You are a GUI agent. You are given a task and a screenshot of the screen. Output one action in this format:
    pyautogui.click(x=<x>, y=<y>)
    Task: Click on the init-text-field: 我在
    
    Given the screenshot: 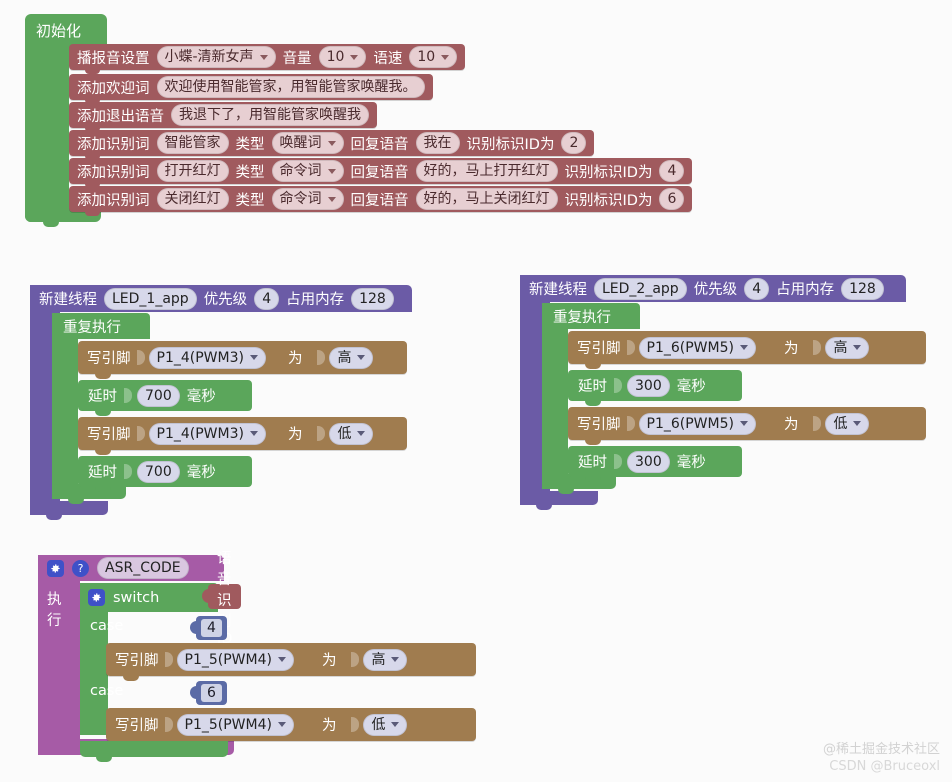 What is the action you would take?
    pyautogui.click(x=437, y=143)
    